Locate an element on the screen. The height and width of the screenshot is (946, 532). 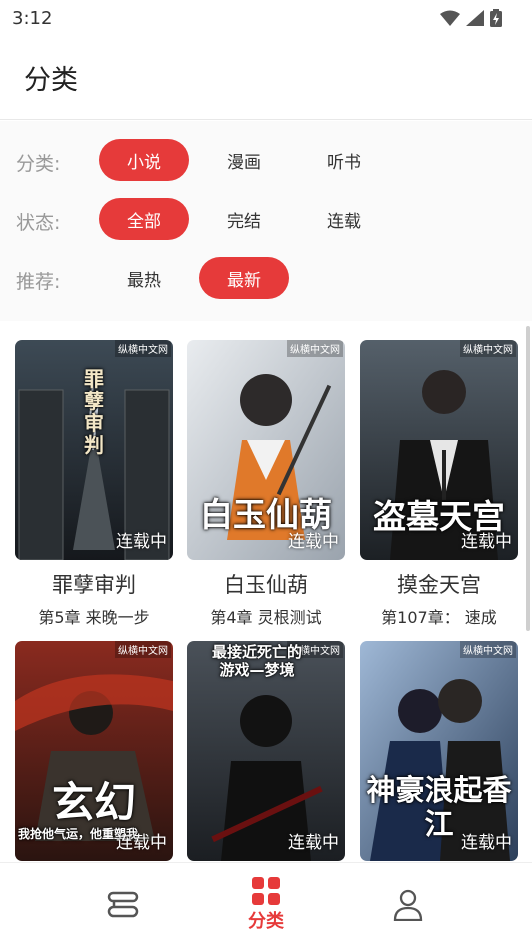
book-card: 纵横中文网 玄幻 我抢他气运，他重塑我 连载中 is located at coordinates (94, 751).